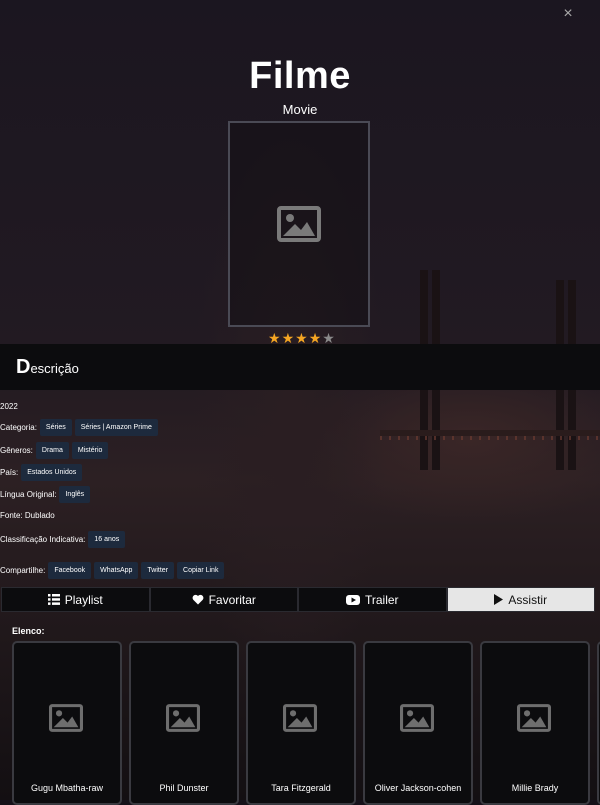 This screenshot has width=600, height=805. I want to click on compartilhe-label: Compartilhe:, so click(23, 570).